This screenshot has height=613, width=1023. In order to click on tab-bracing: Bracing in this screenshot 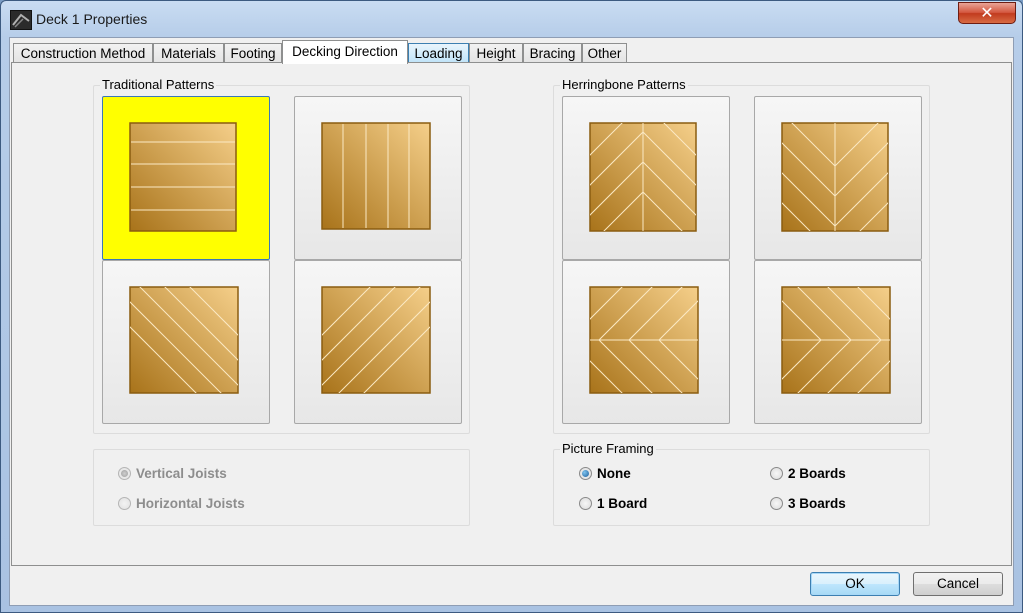, I will do `click(552, 53)`.